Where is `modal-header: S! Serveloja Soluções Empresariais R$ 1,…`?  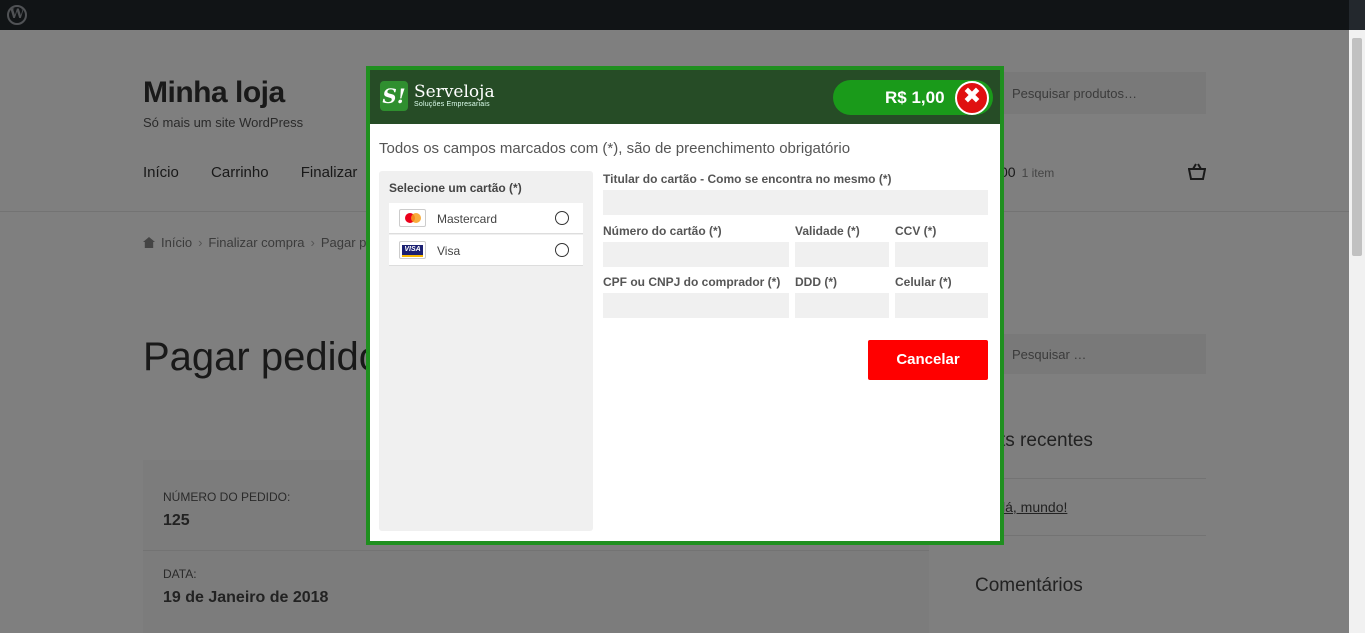
modal-header: S! Serveloja Soluções Empresariais R$ 1,… is located at coordinates (685, 97).